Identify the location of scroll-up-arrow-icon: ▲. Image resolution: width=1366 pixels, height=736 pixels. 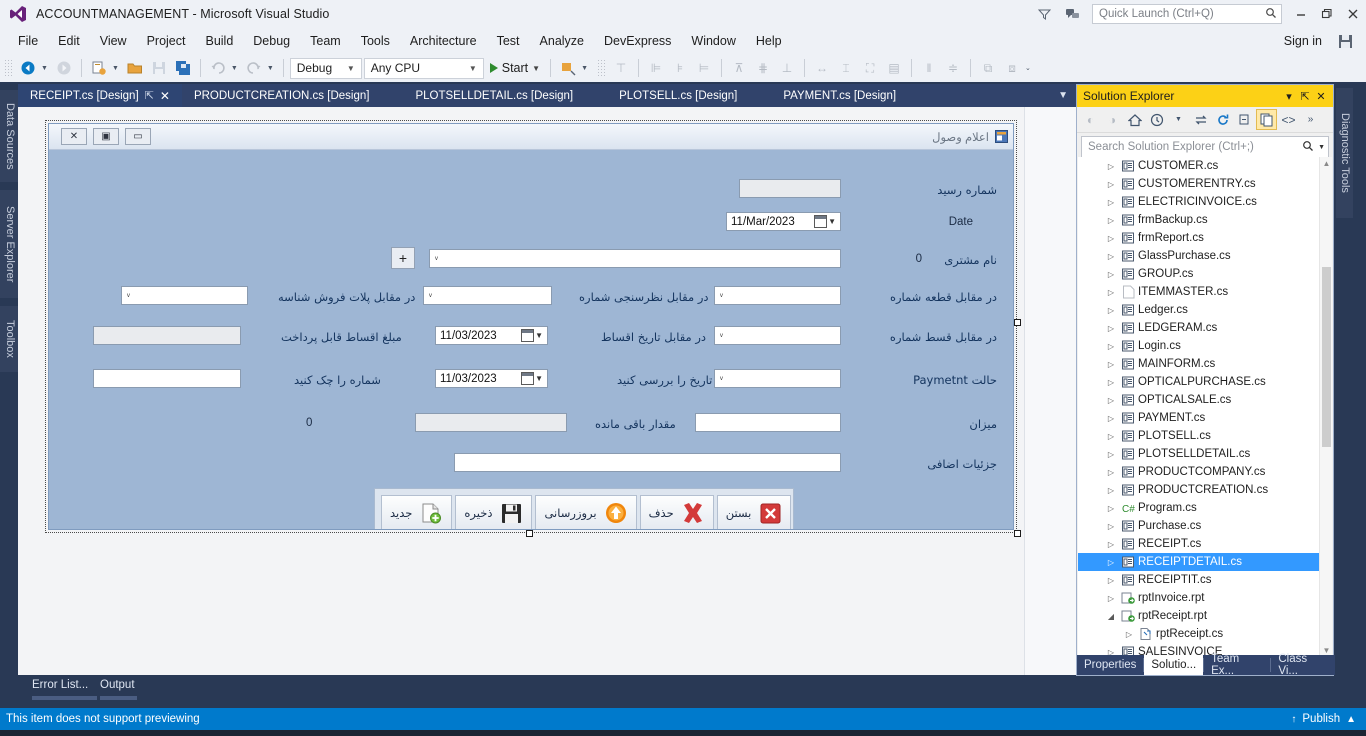
(1326, 163).